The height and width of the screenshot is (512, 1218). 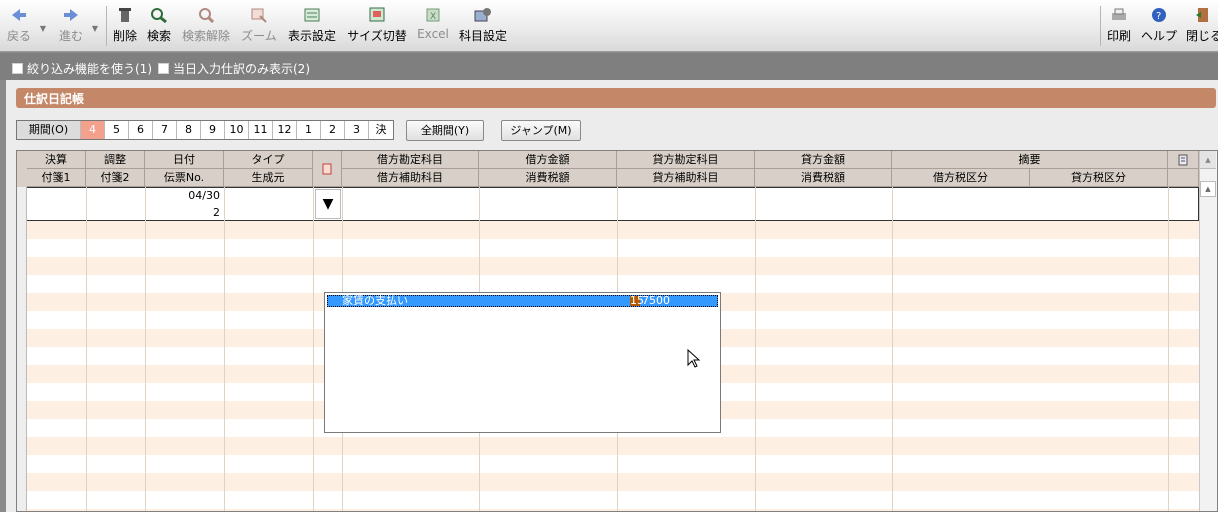 I want to click on forward-dropdown-icon: ▼, so click(x=95, y=28).